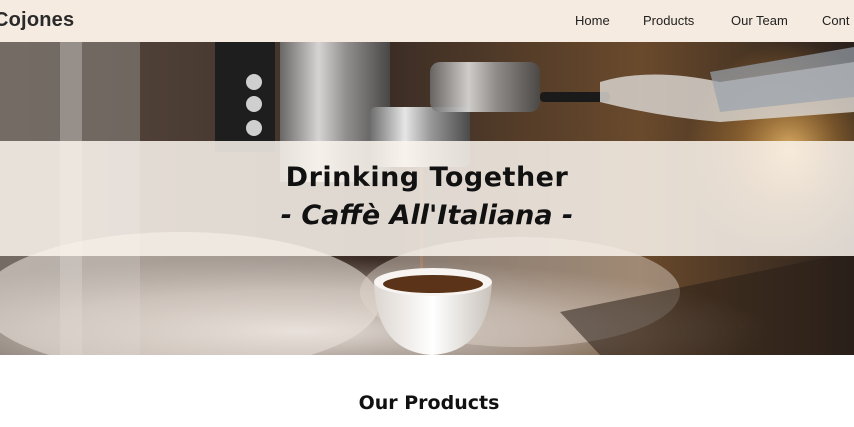 The height and width of the screenshot is (427, 854). Describe the element at coordinates (835, 20) in the screenshot. I see `nav-link-contact: Cont` at that location.